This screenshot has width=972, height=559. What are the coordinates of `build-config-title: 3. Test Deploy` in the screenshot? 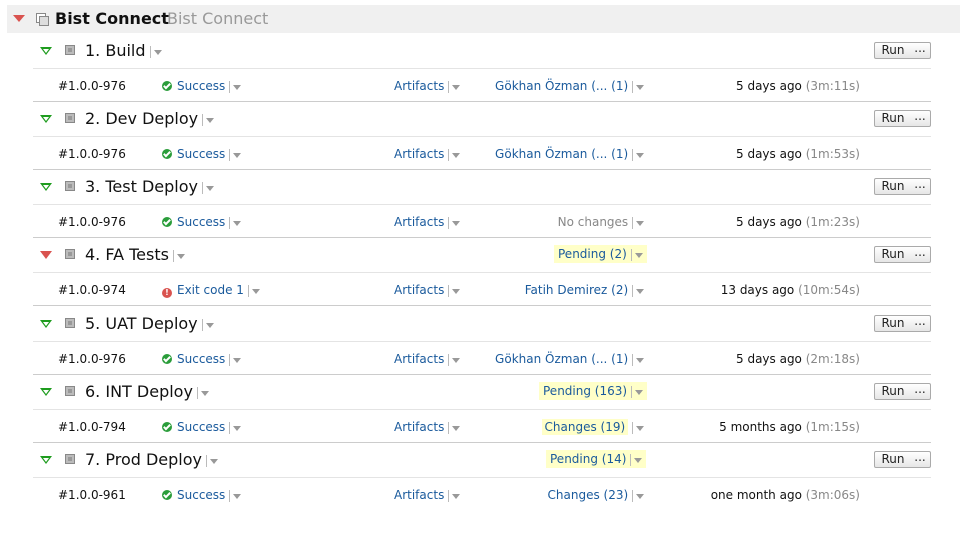 It's located at (149, 186).